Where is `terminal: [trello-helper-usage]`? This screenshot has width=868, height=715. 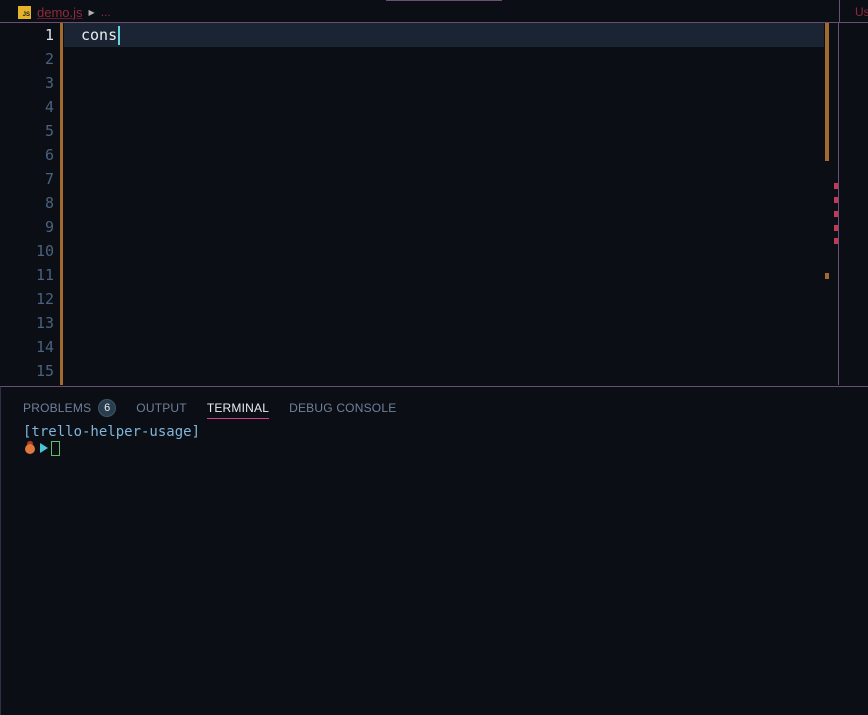
terminal: [trello-helper-usage] is located at coordinates (111, 440).